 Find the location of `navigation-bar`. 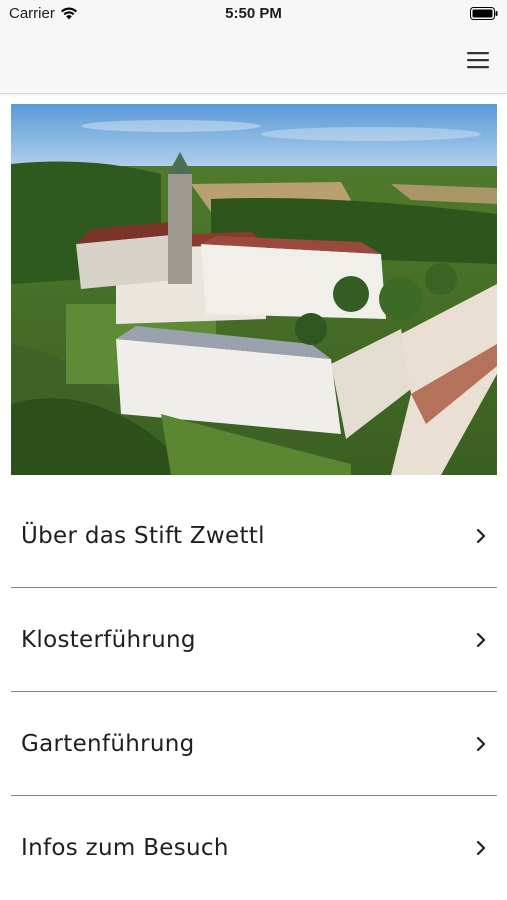

navigation-bar is located at coordinates (253, 61).